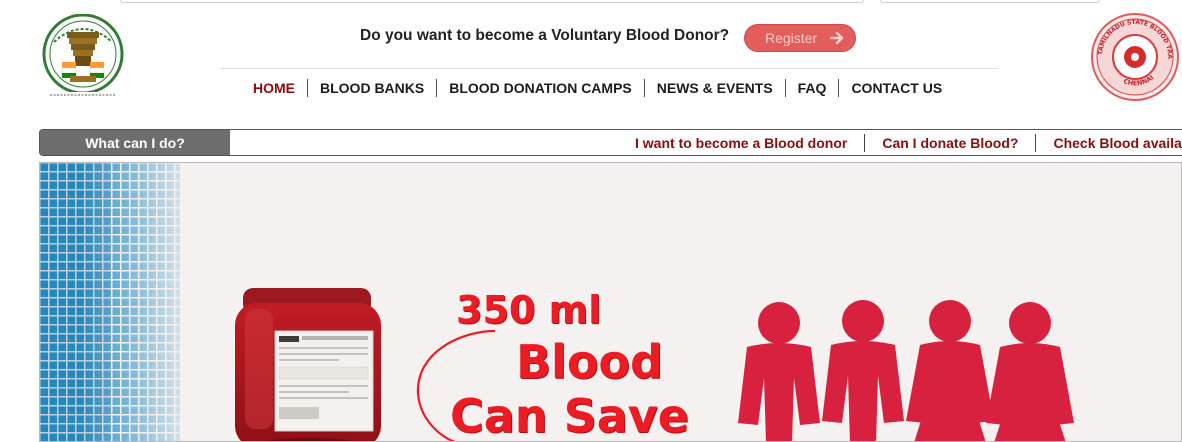 This screenshot has height=442, width=1182. I want to click on what-can-i-do-label: What can I do?, so click(135, 142).